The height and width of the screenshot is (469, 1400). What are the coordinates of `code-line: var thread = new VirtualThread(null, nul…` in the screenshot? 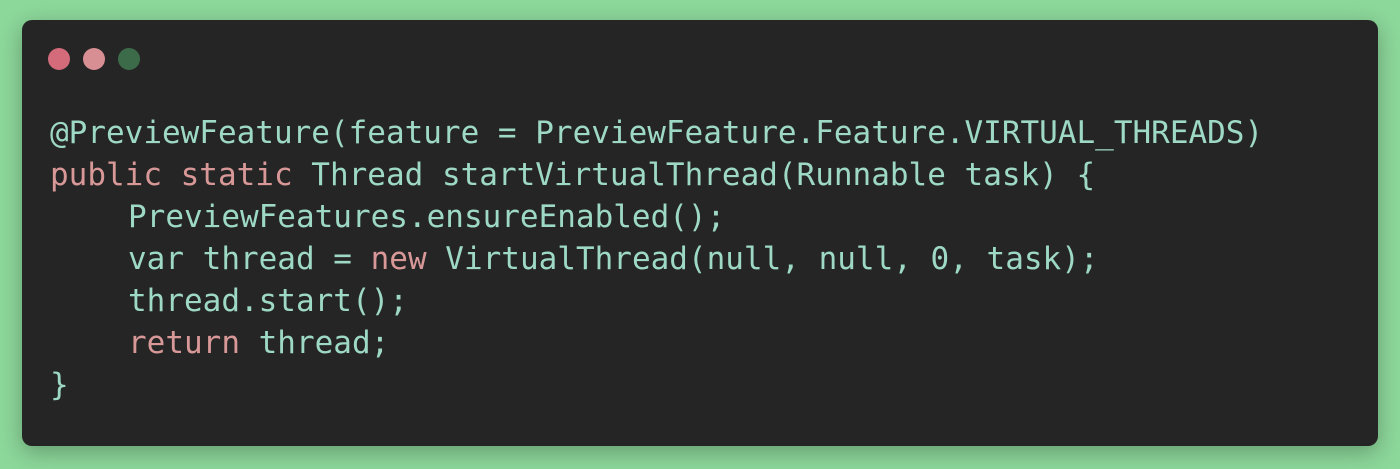 It's located at (656, 259).